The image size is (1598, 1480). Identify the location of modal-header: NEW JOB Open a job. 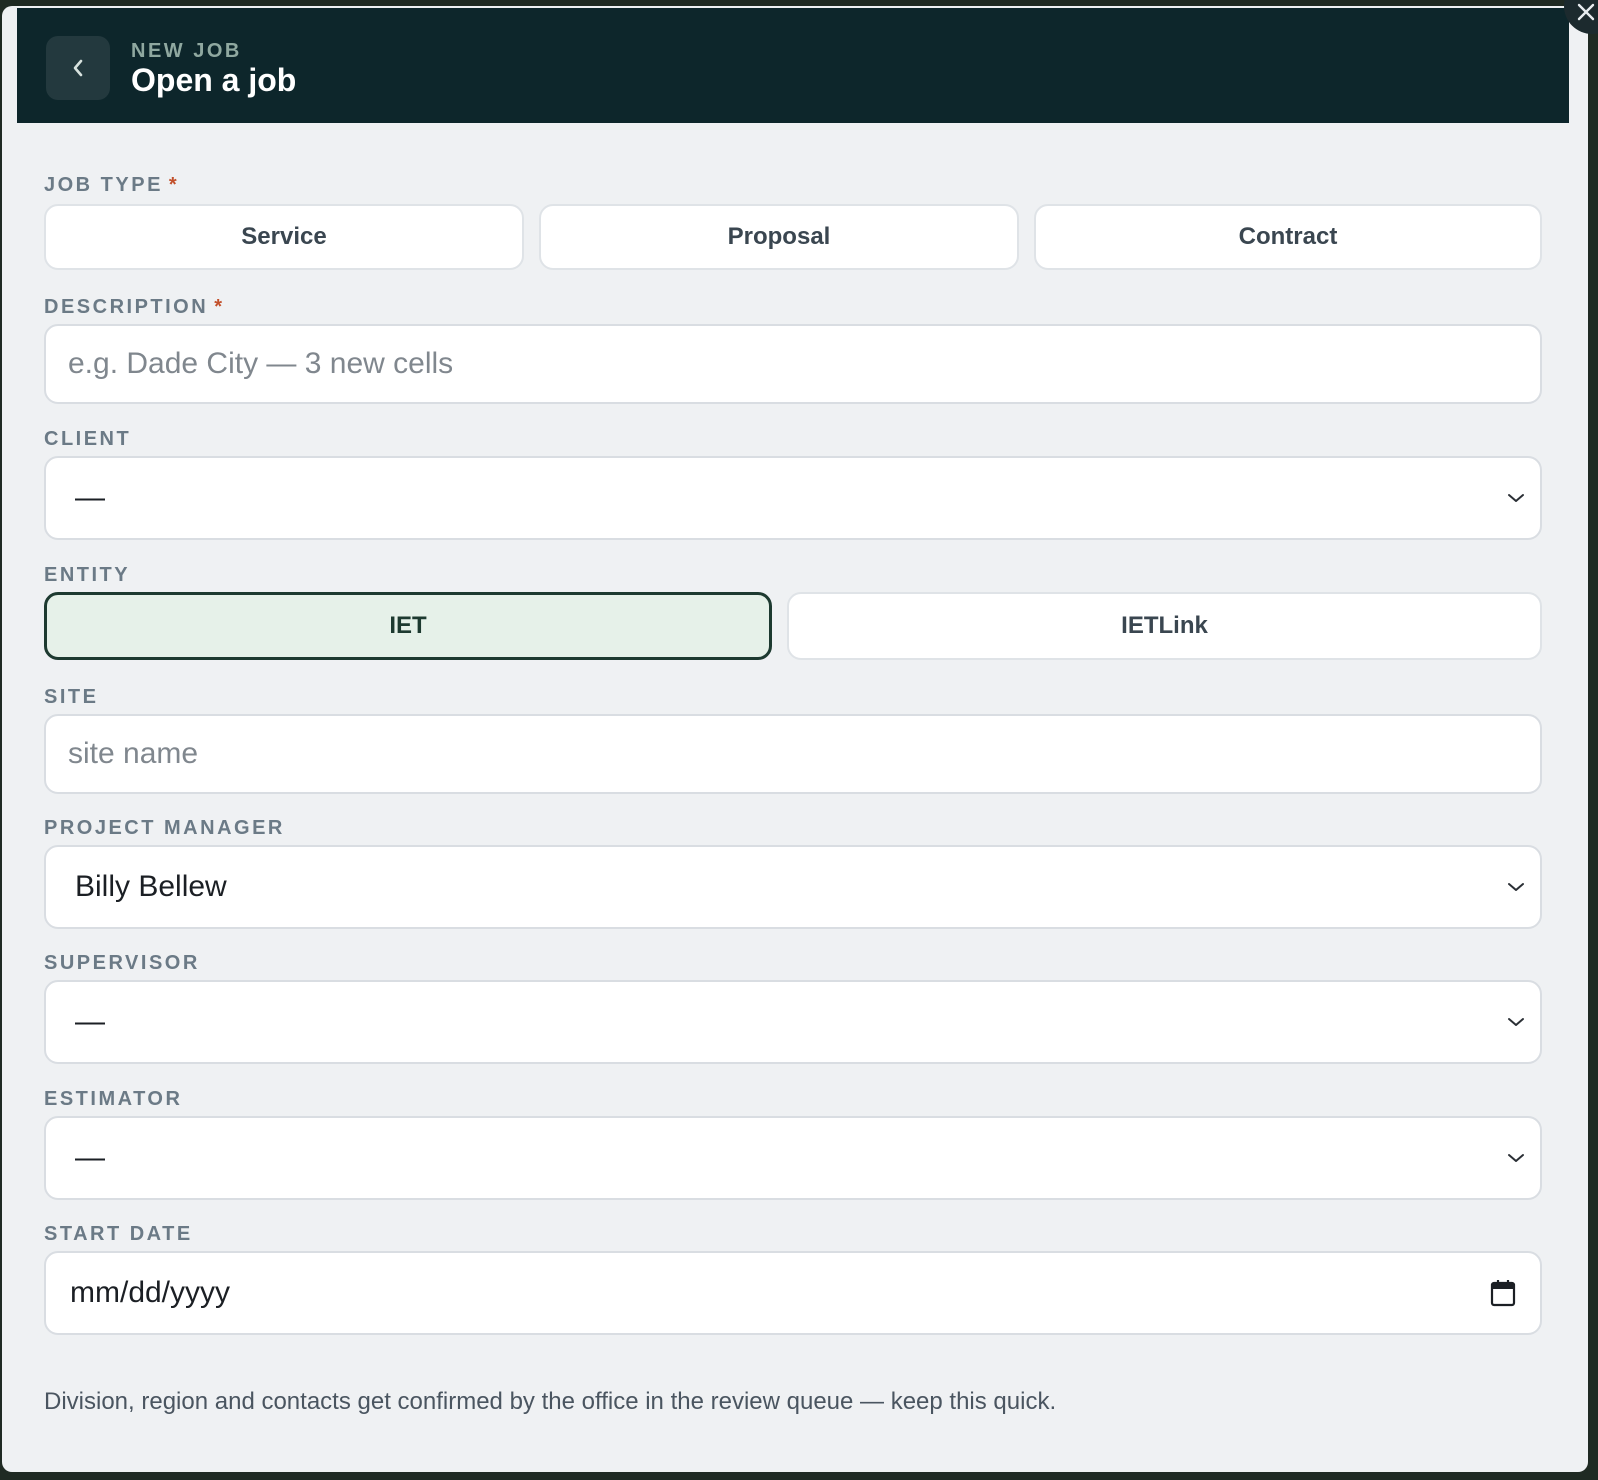
(793, 65).